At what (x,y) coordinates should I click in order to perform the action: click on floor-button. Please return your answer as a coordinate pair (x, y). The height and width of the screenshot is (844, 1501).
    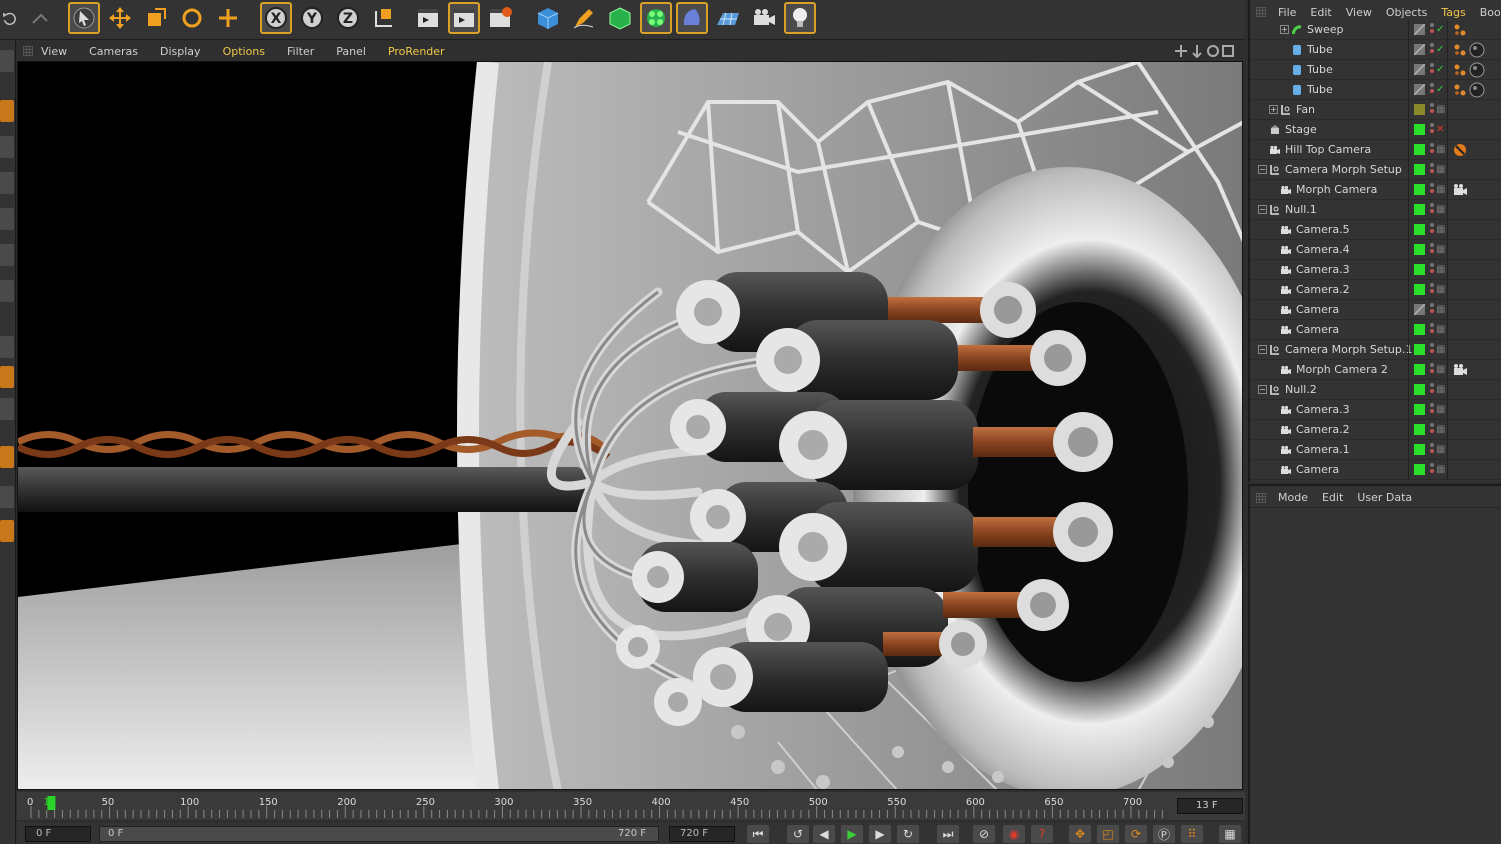
    Looking at the image, I should click on (728, 18).